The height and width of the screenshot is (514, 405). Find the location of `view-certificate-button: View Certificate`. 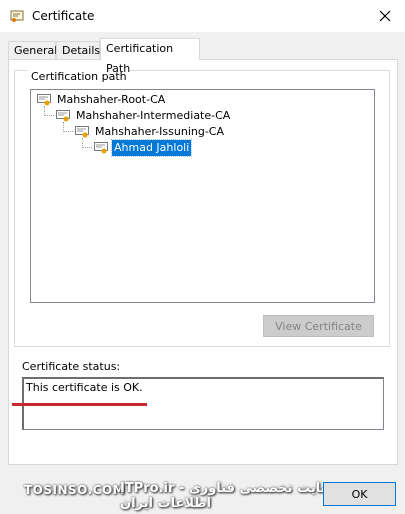

view-certificate-button: View Certificate is located at coordinates (318, 326).